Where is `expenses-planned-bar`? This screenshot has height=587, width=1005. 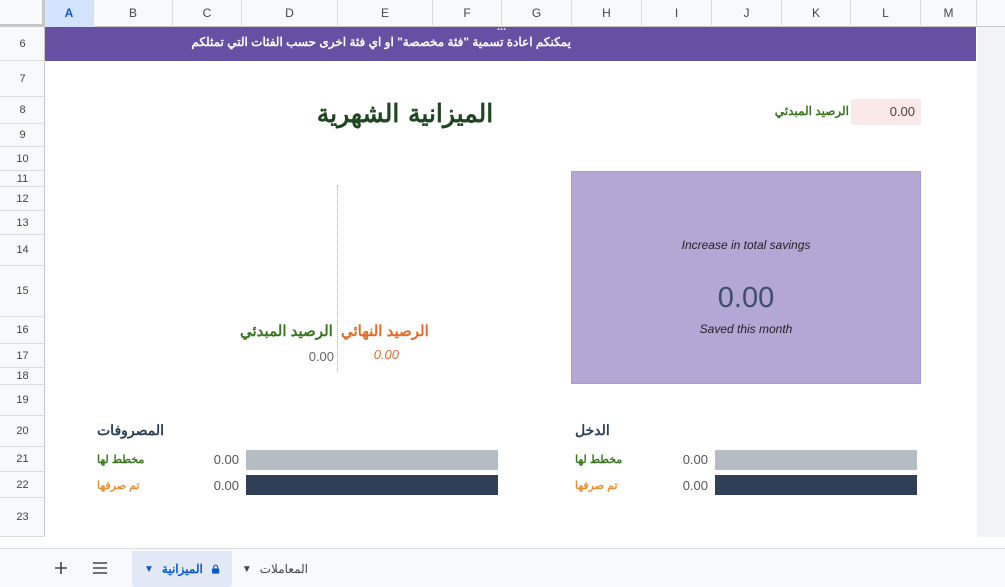 expenses-planned-bar is located at coordinates (372, 460).